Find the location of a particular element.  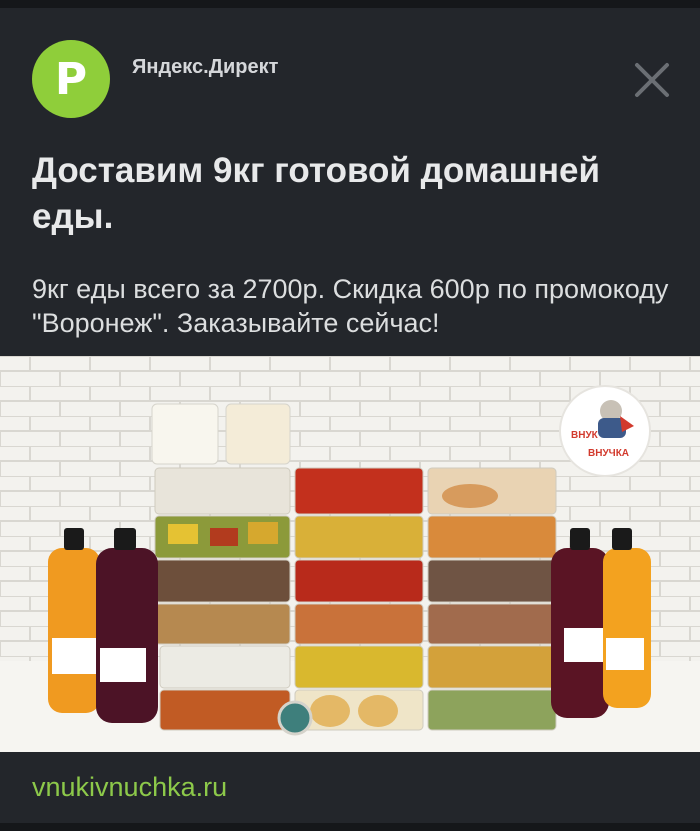

avatar-letter: P is located at coordinates (71, 79).